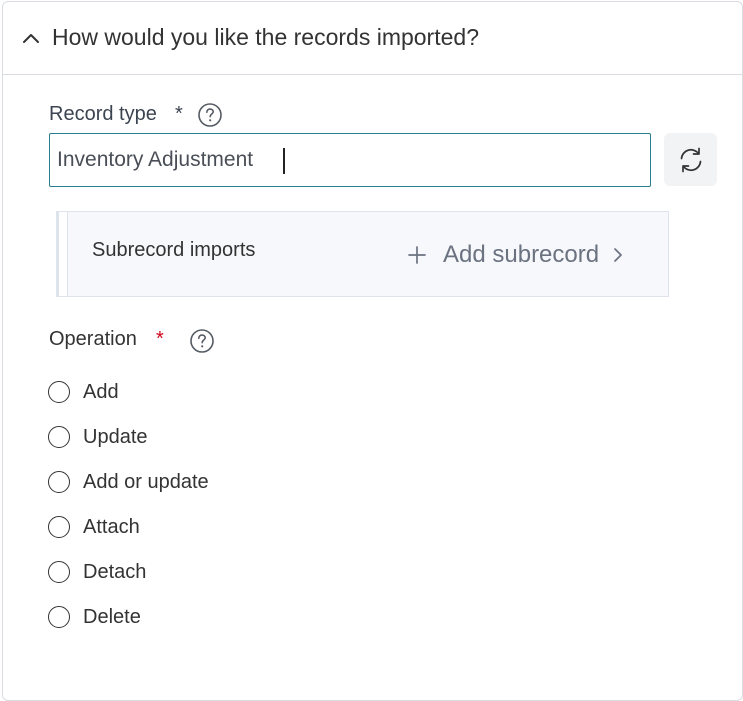  I want to click on operation-required-marker: *, so click(160, 339).